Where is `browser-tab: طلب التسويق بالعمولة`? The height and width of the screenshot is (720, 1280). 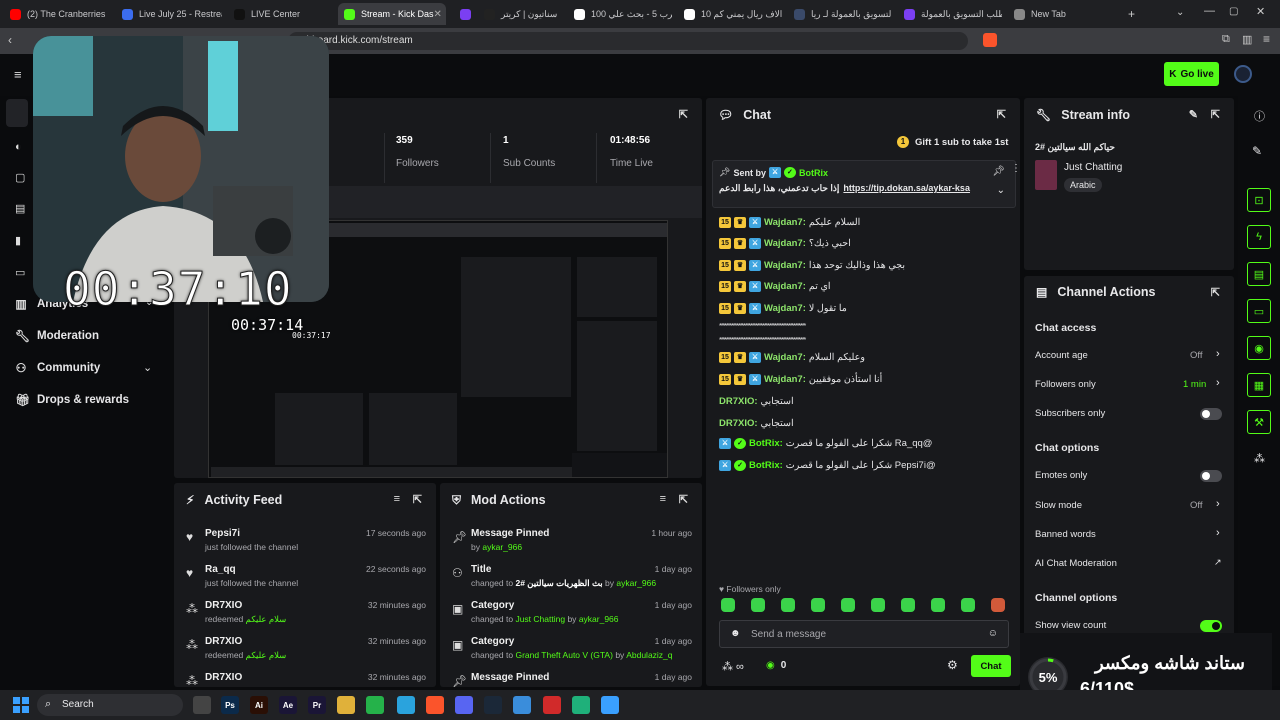
browser-tab: طلب التسويق بالعمولة is located at coordinates (950, 14).